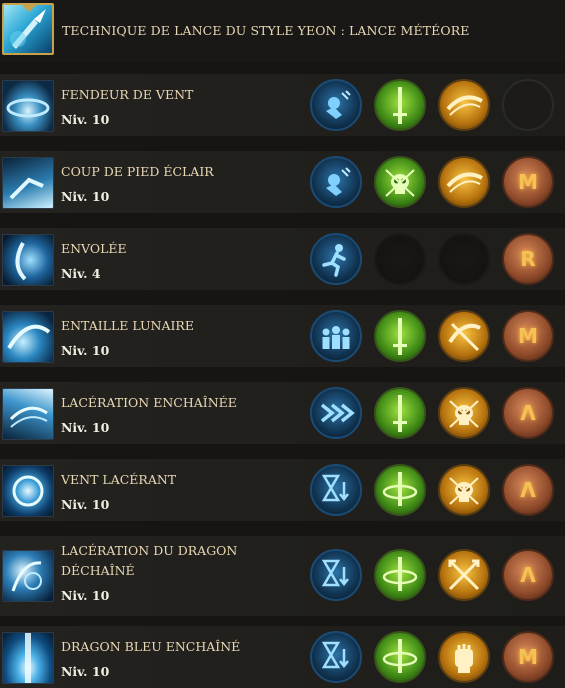 The width and height of the screenshot is (565, 688). What do you see at coordinates (282, 576) in the screenshot?
I see `skill-row: LACÉRATION DU DRAGON DÉCHAÎNÉ Niv. 10 Λ` at bounding box center [282, 576].